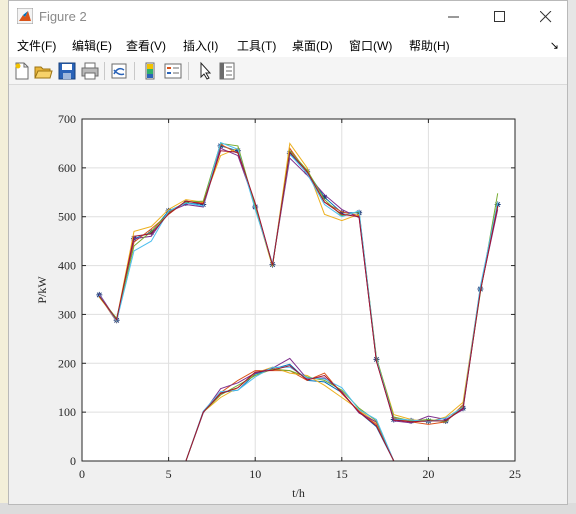 The height and width of the screenshot is (514, 576). I want to click on x-tick-label: 20, so click(428, 474).